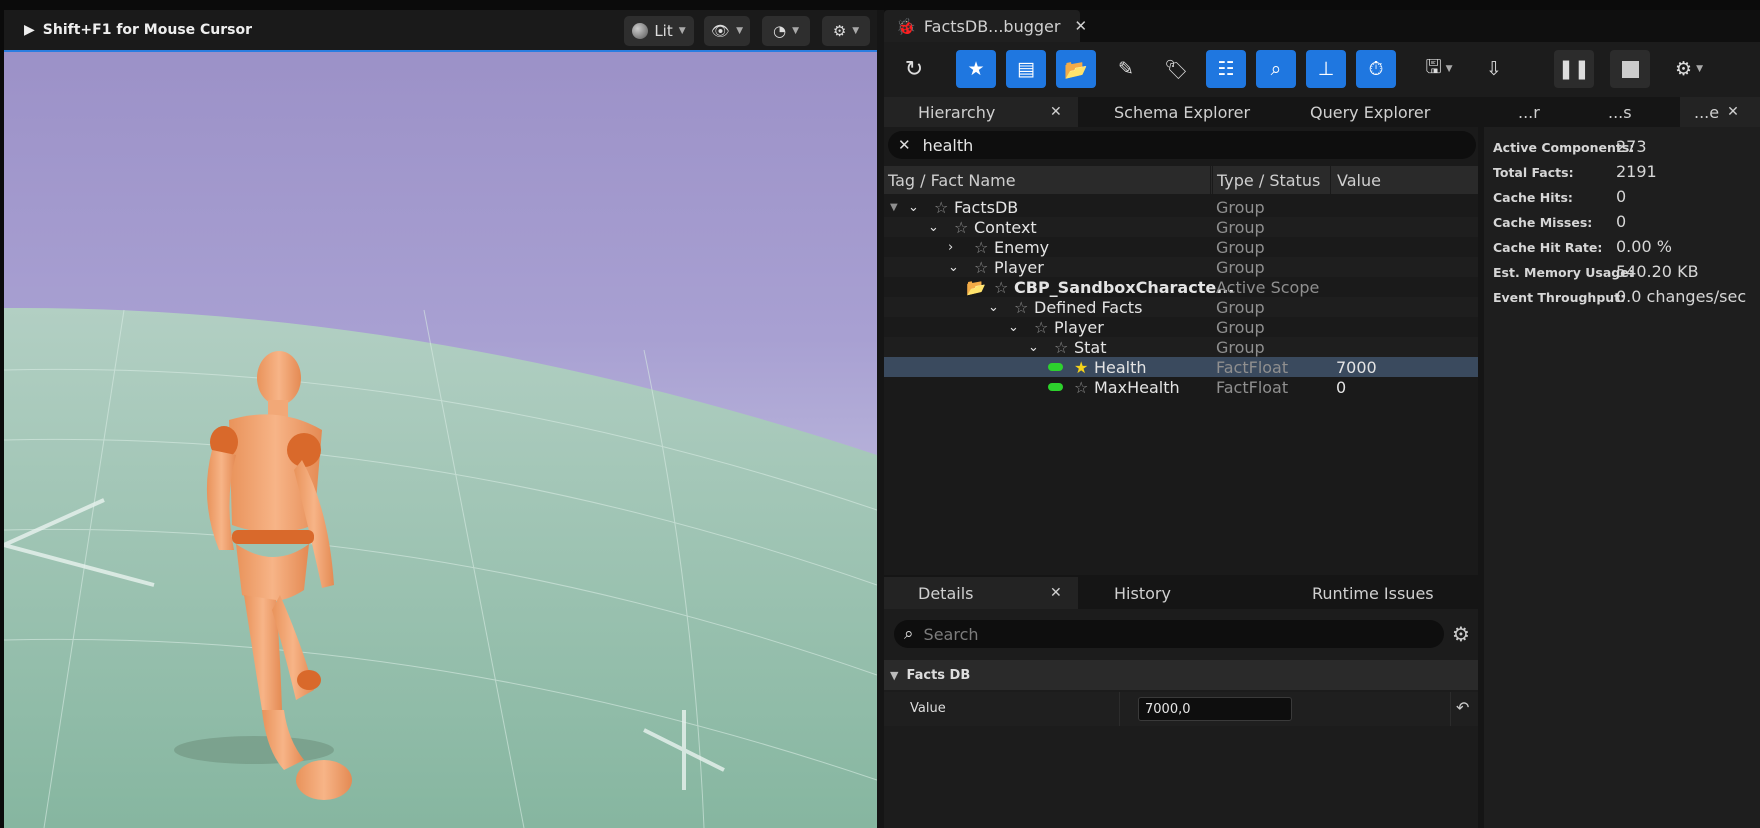 This screenshot has height=828, width=1760. Describe the element at coordinates (1621, 221) in the screenshot. I see `stat-value: 0` at that location.